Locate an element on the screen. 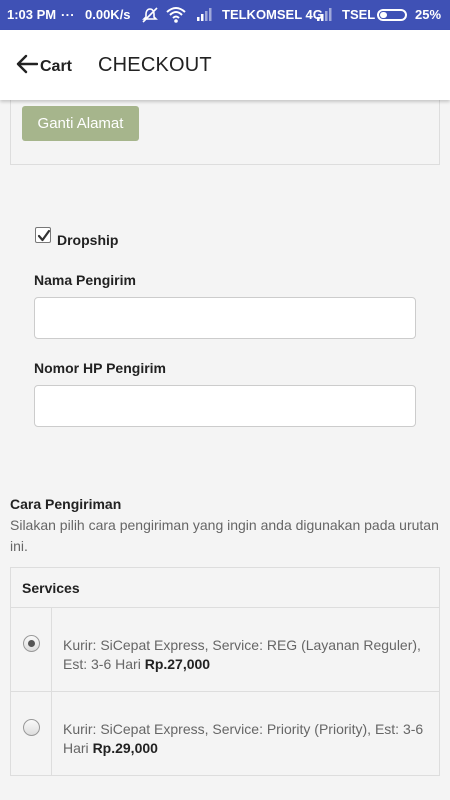 This screenshot has width=450, height=800. dropship-checkbox is located at coordinates (43, 235).